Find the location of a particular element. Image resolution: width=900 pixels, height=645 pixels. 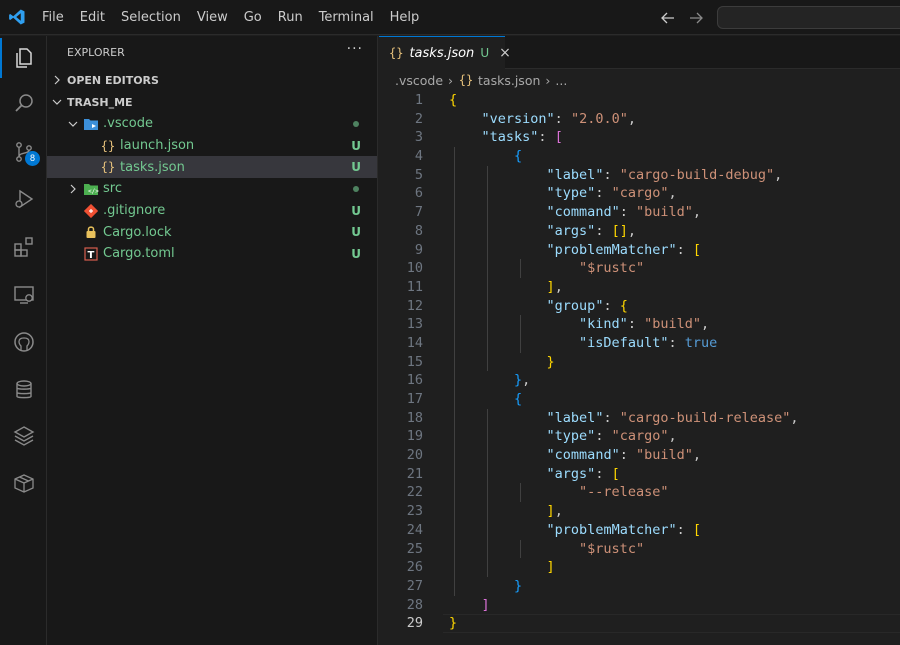

code-line: 18 "label": "cargo-build-release", is located at coordinates (639, 418).